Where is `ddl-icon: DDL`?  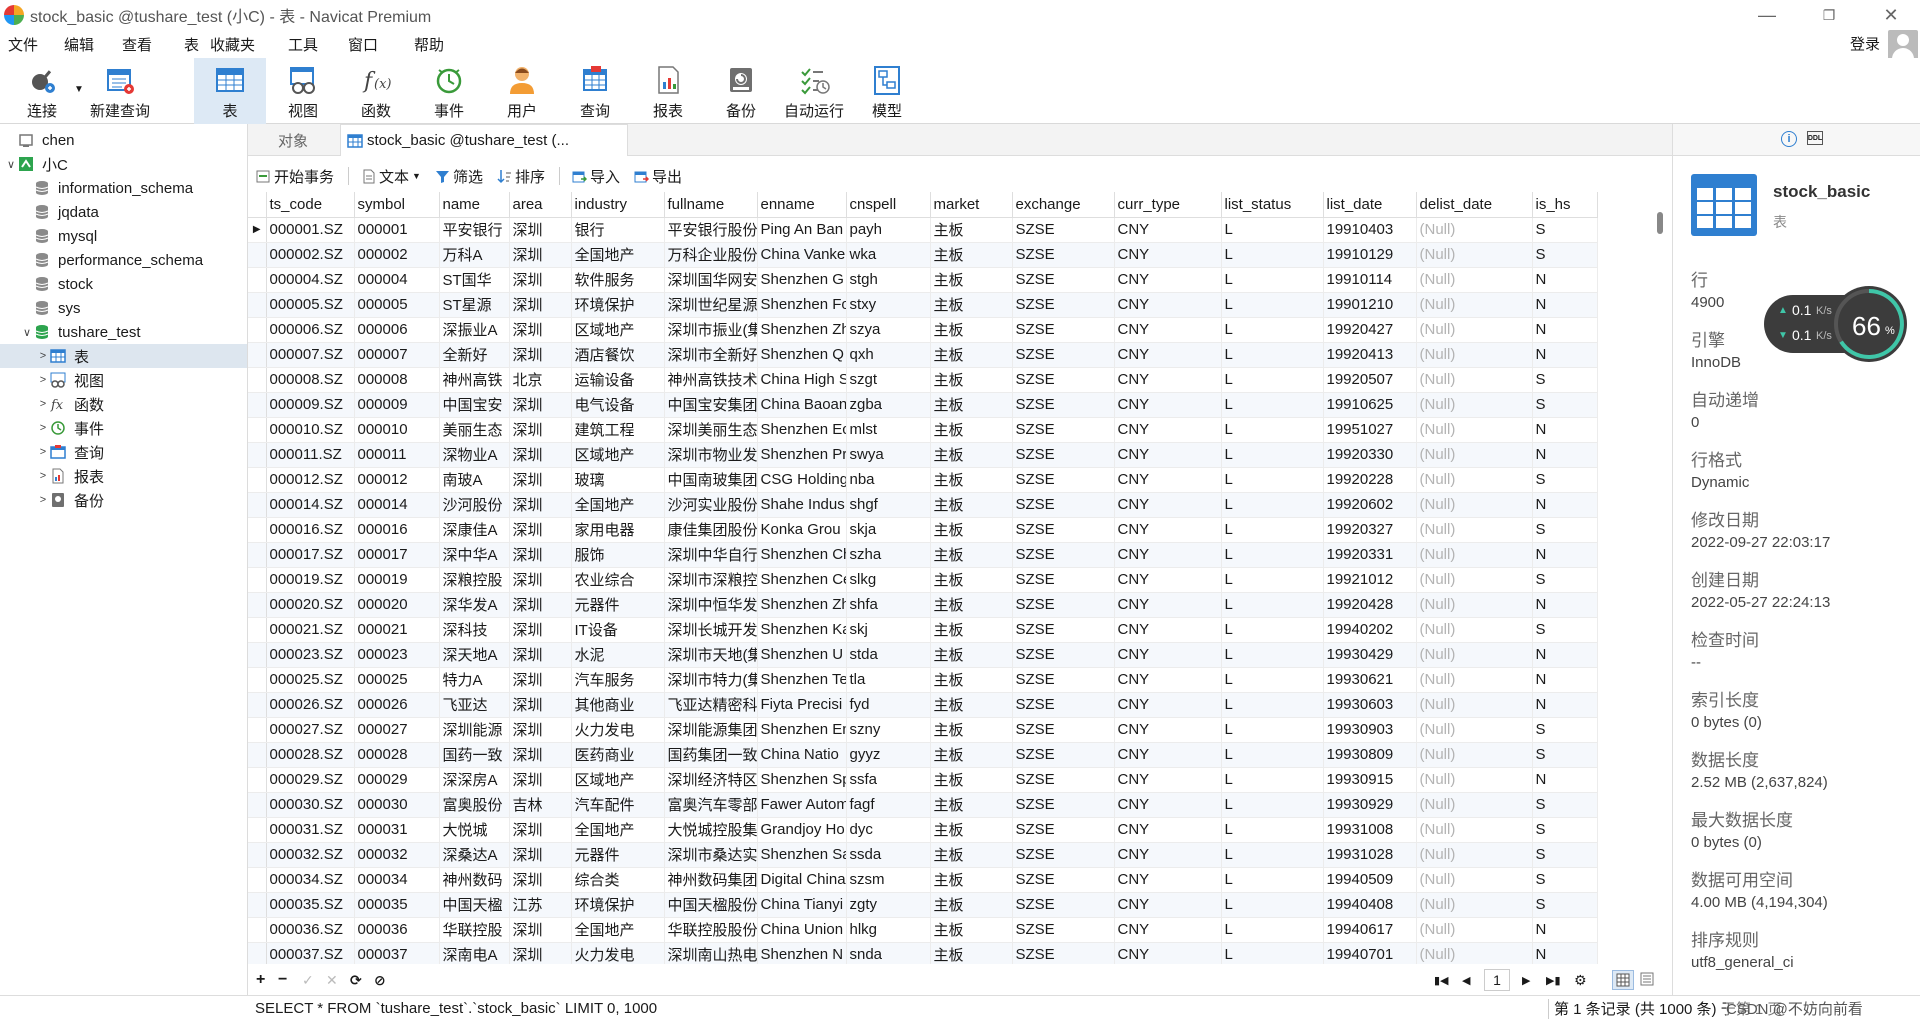
ddl-icon: DDL is located at coordinates (1815, 138).